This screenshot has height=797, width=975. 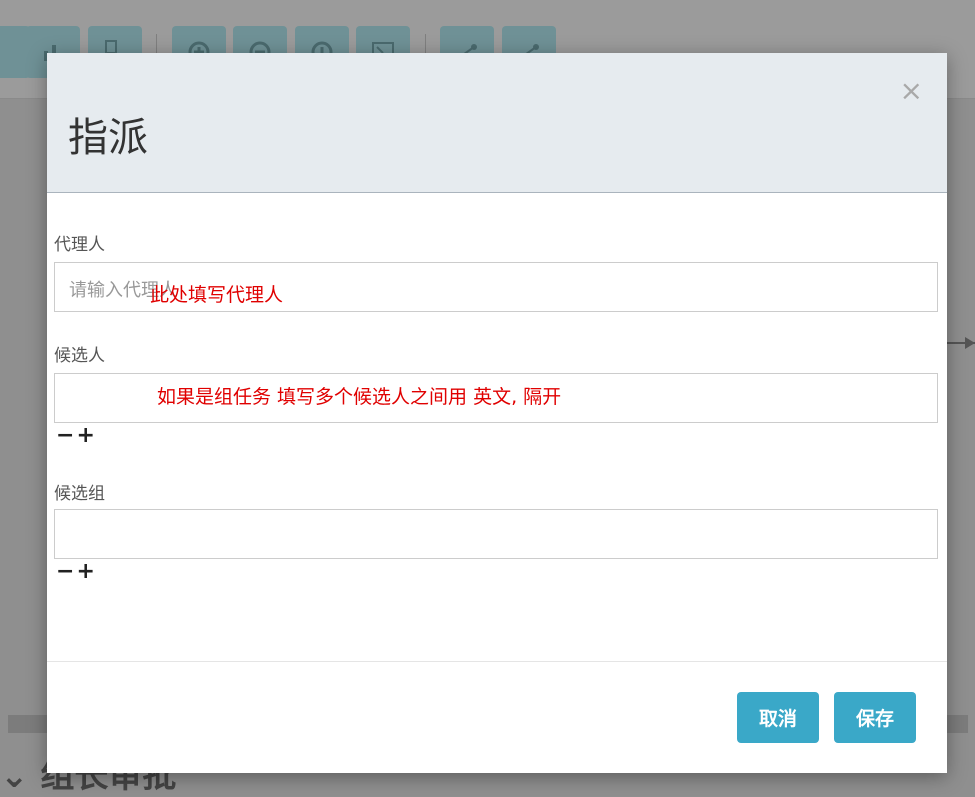 What do you see at coordinates (66, 571) in the screenshot?
I see `remove-candidate-group-button: −` at bounding box center [66, 571].